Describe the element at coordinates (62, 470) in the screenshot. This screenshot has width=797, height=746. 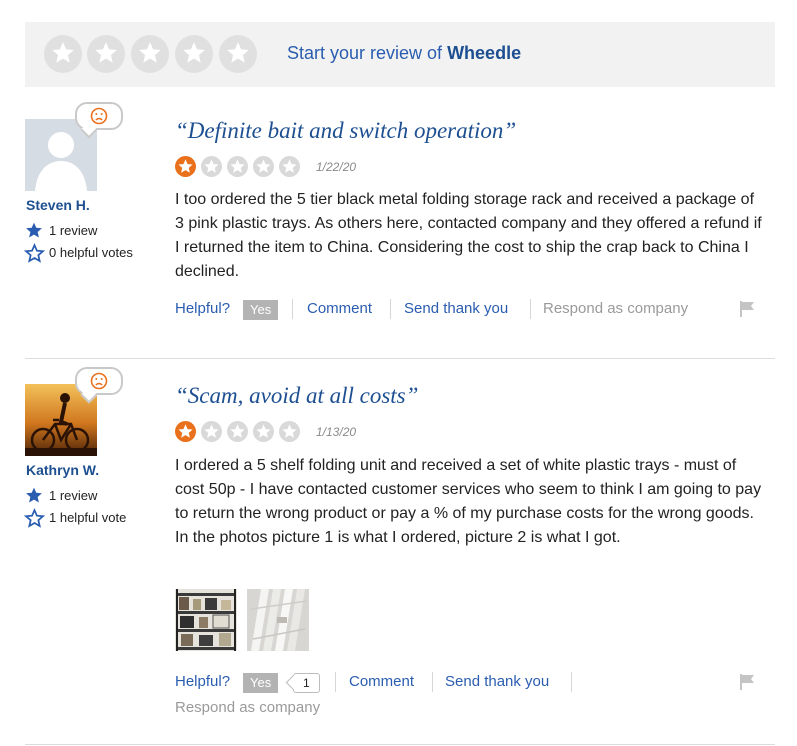
I see `reviewer-name: Kathryn W.` at that location.